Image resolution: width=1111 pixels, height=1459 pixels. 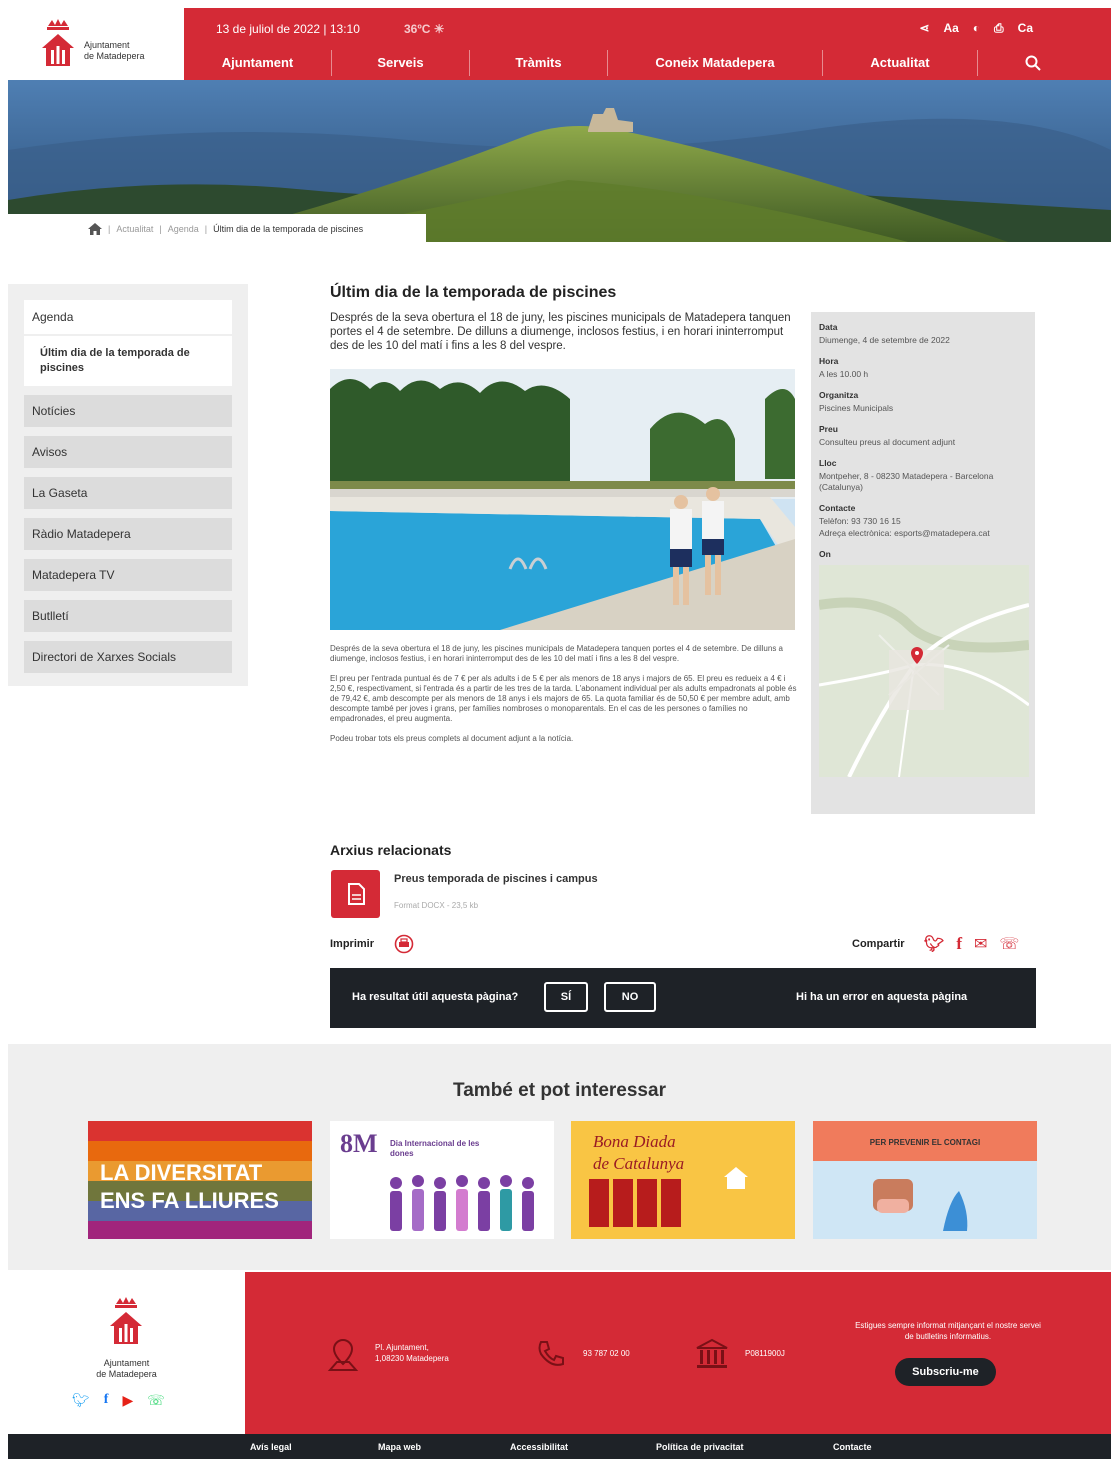 What do you see at coordinates (924, 28) in the screenshot?
I see `share-icon: ⋖` at bounding box center [924, 28].